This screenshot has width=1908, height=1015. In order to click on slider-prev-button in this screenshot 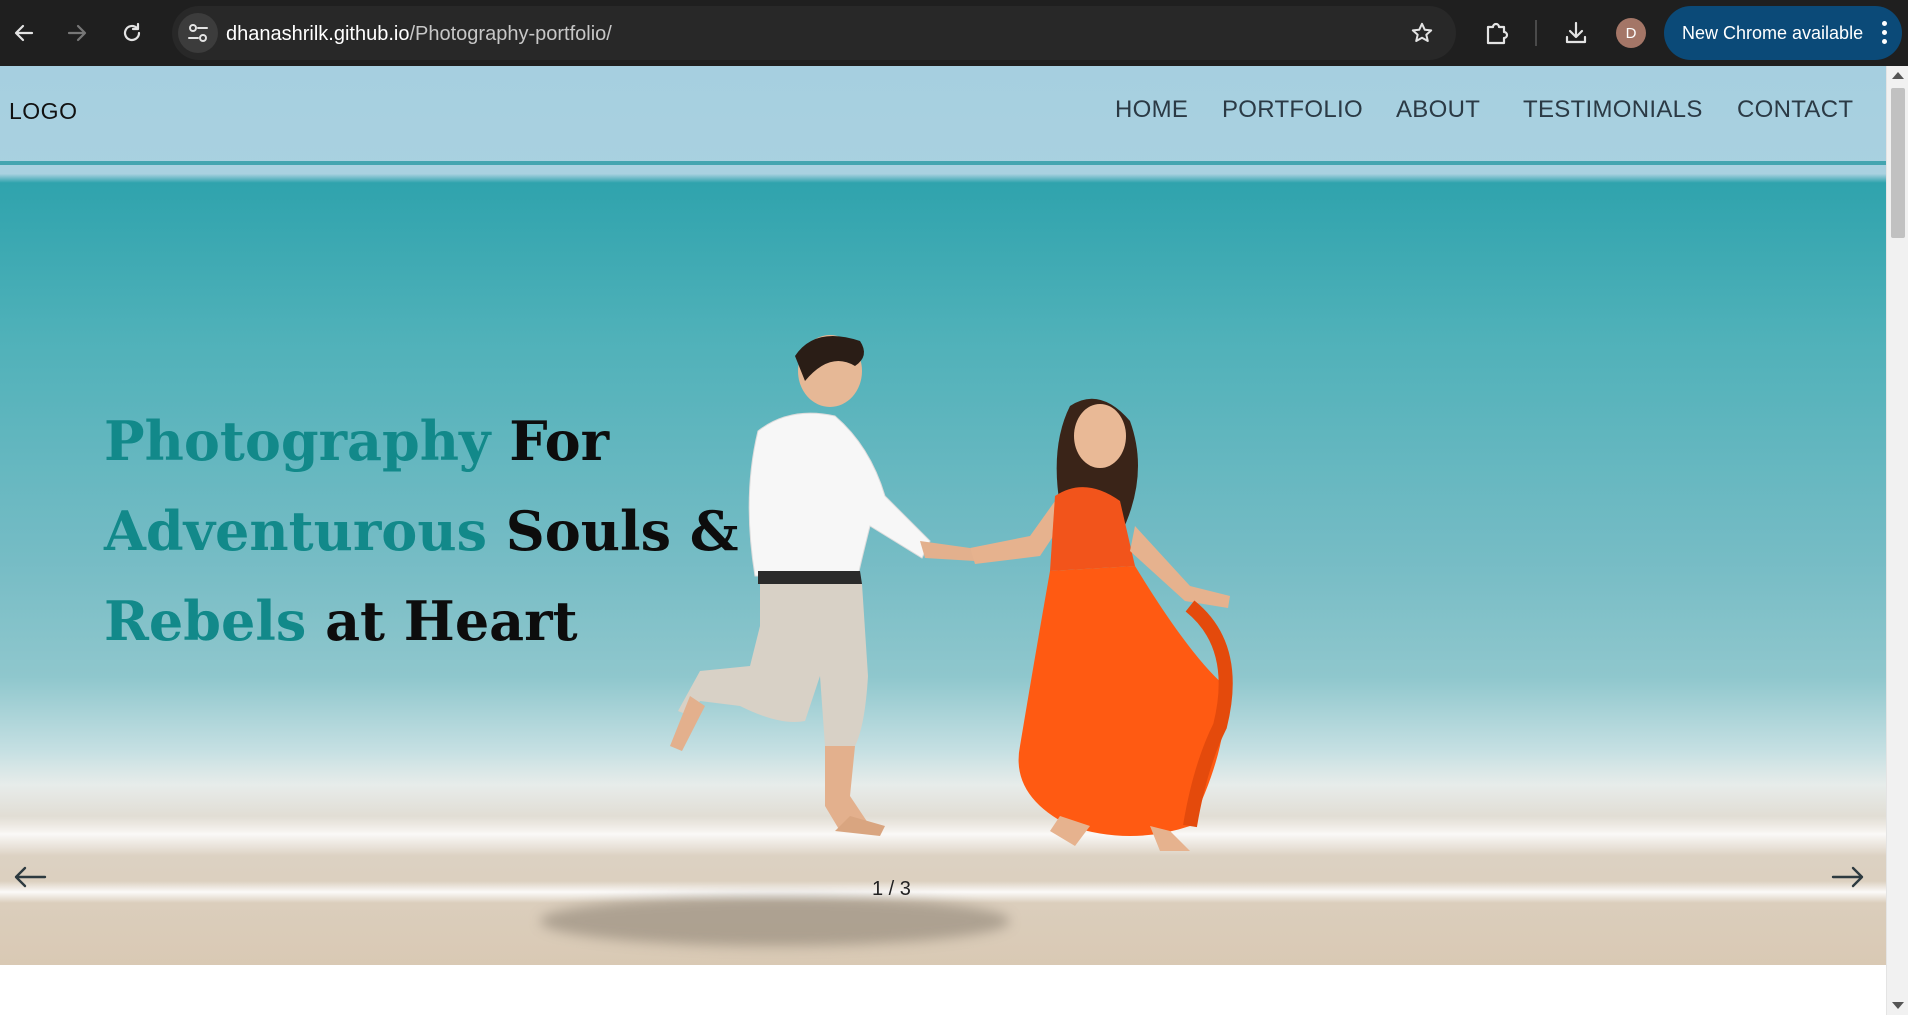, I will do `click(32, 879)`.